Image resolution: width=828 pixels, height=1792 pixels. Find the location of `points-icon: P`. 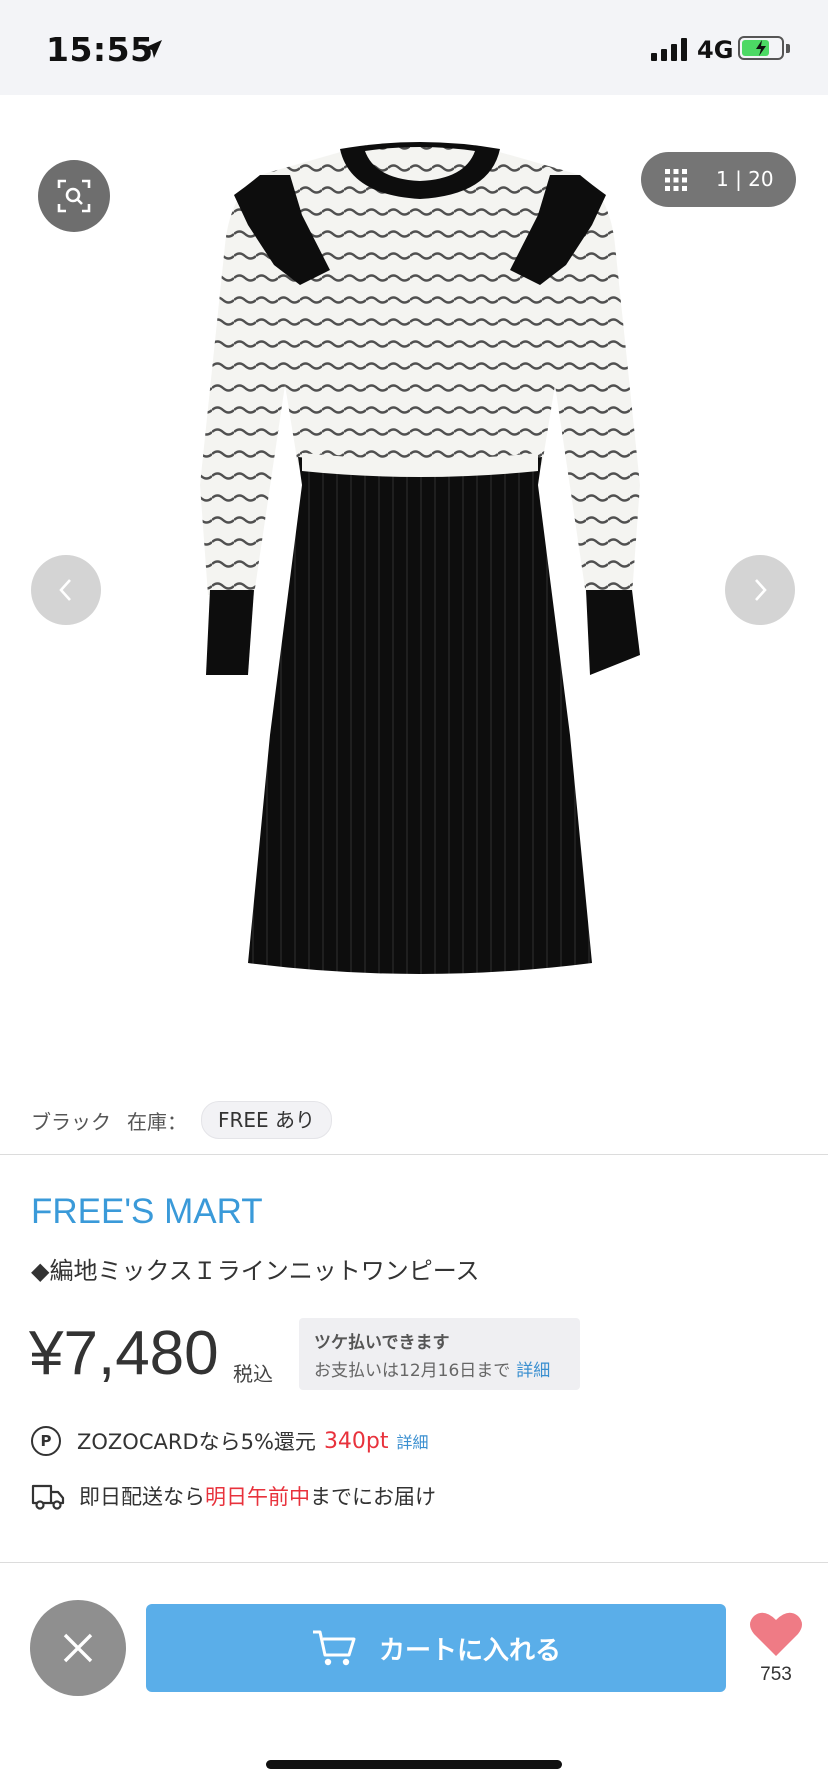

points-icon: P is located at coordinates (46, 1441).